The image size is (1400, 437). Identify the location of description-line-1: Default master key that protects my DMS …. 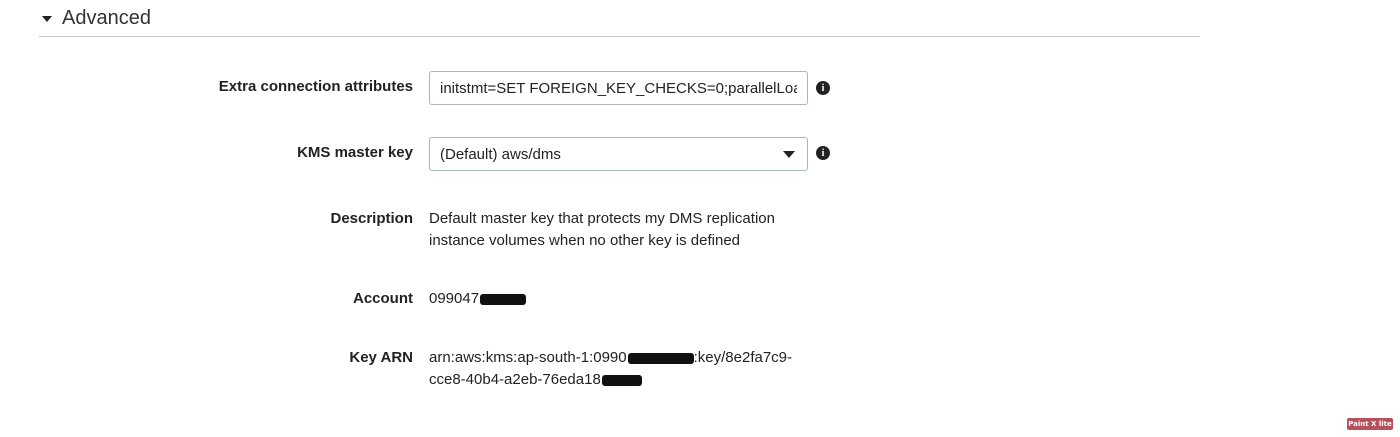
(602, 218).